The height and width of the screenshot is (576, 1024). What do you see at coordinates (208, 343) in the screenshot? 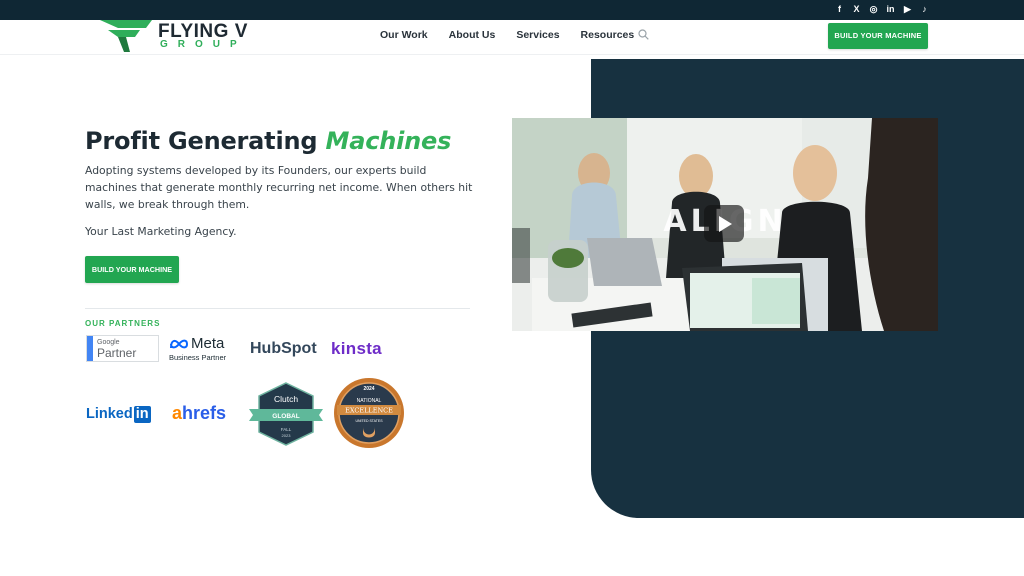
I see `meta-wordmark: Meta` at bounding box center [208, 343].